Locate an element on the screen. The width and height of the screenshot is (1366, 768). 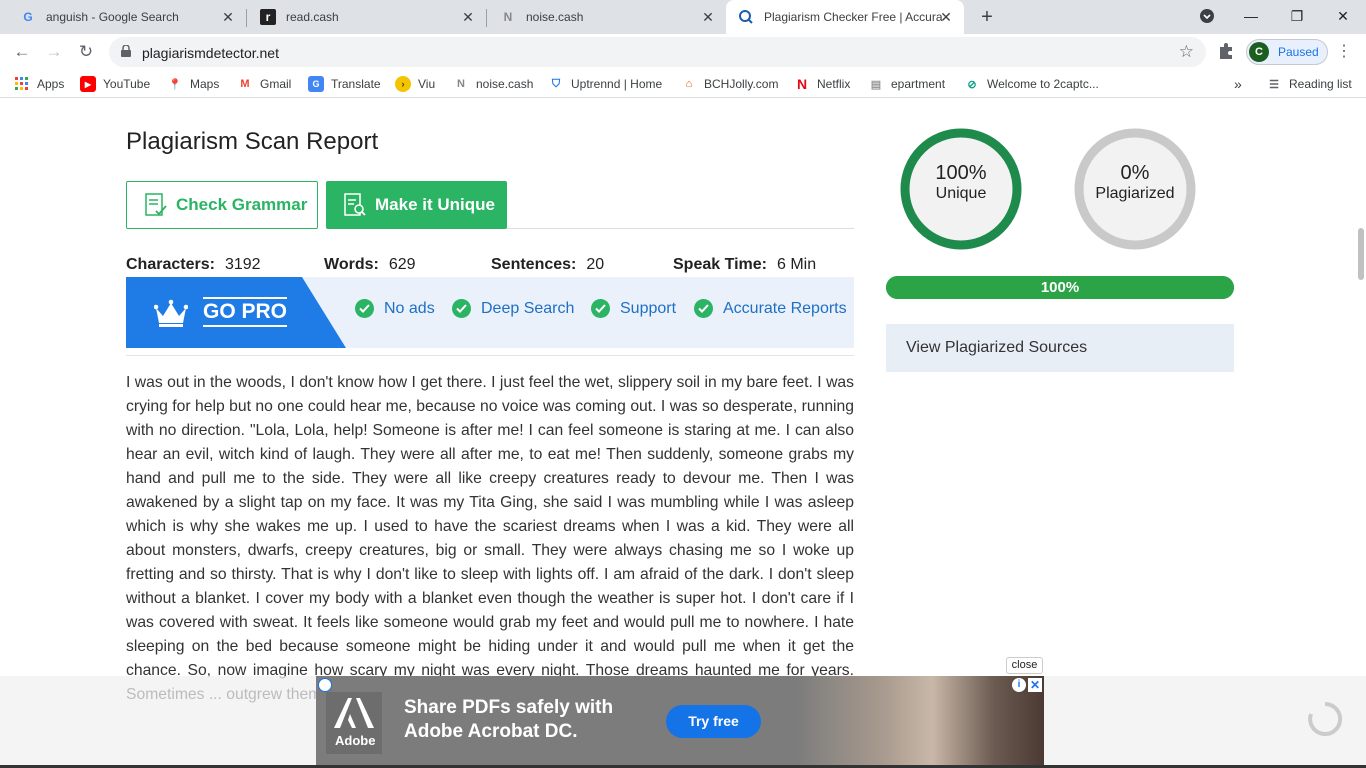
bookmark-label: Apps is located at coordinates (51, 84).